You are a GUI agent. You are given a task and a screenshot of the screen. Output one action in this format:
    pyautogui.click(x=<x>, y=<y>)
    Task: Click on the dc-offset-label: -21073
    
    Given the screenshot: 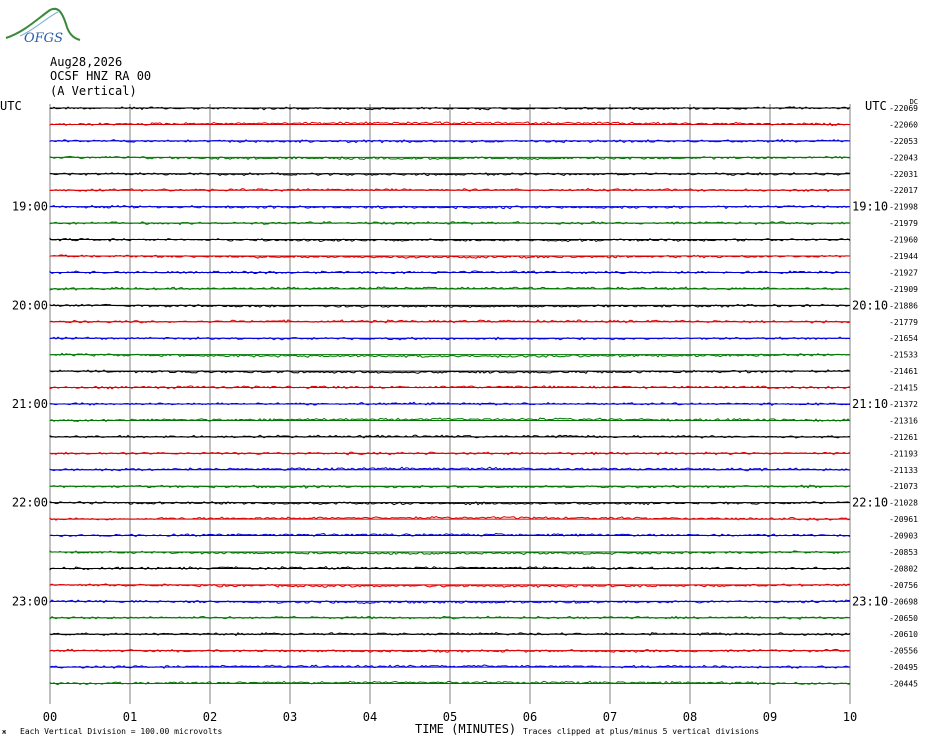 What is the action you would take?
    pyautogui.click(x=903, y=486)
    